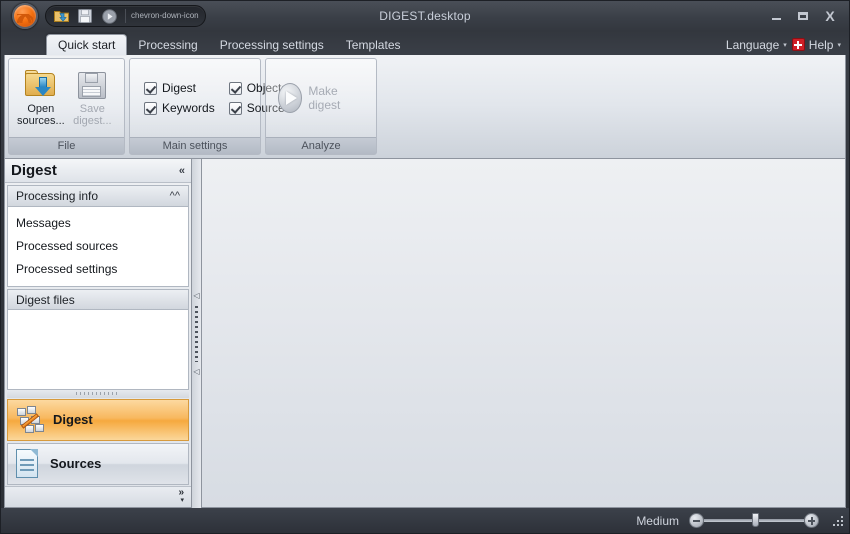 This screenshot has height=534, width=850. Describe the element at coordinates (798, 44) in the screenshot. I see `red-cross-help-icon` at that location.